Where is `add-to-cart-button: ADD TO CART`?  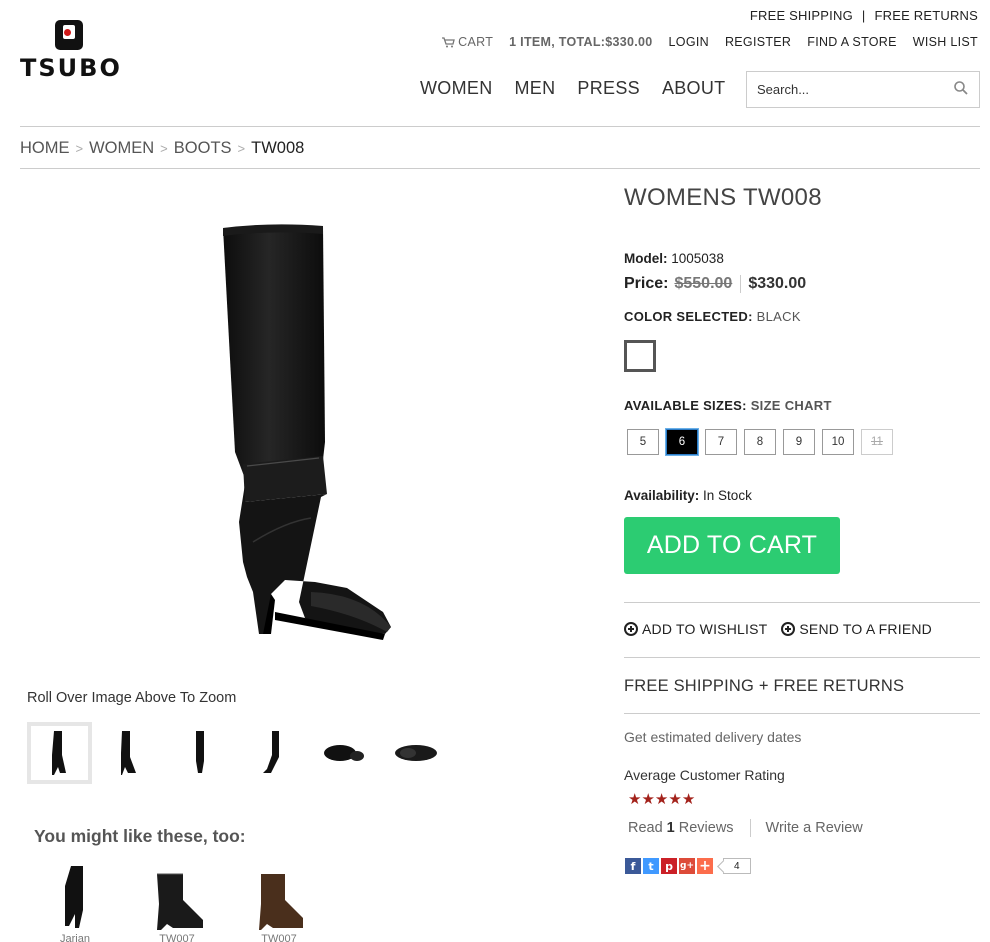
add-to-cart-button: ADD TO CART is located at coordinates (732, 545).